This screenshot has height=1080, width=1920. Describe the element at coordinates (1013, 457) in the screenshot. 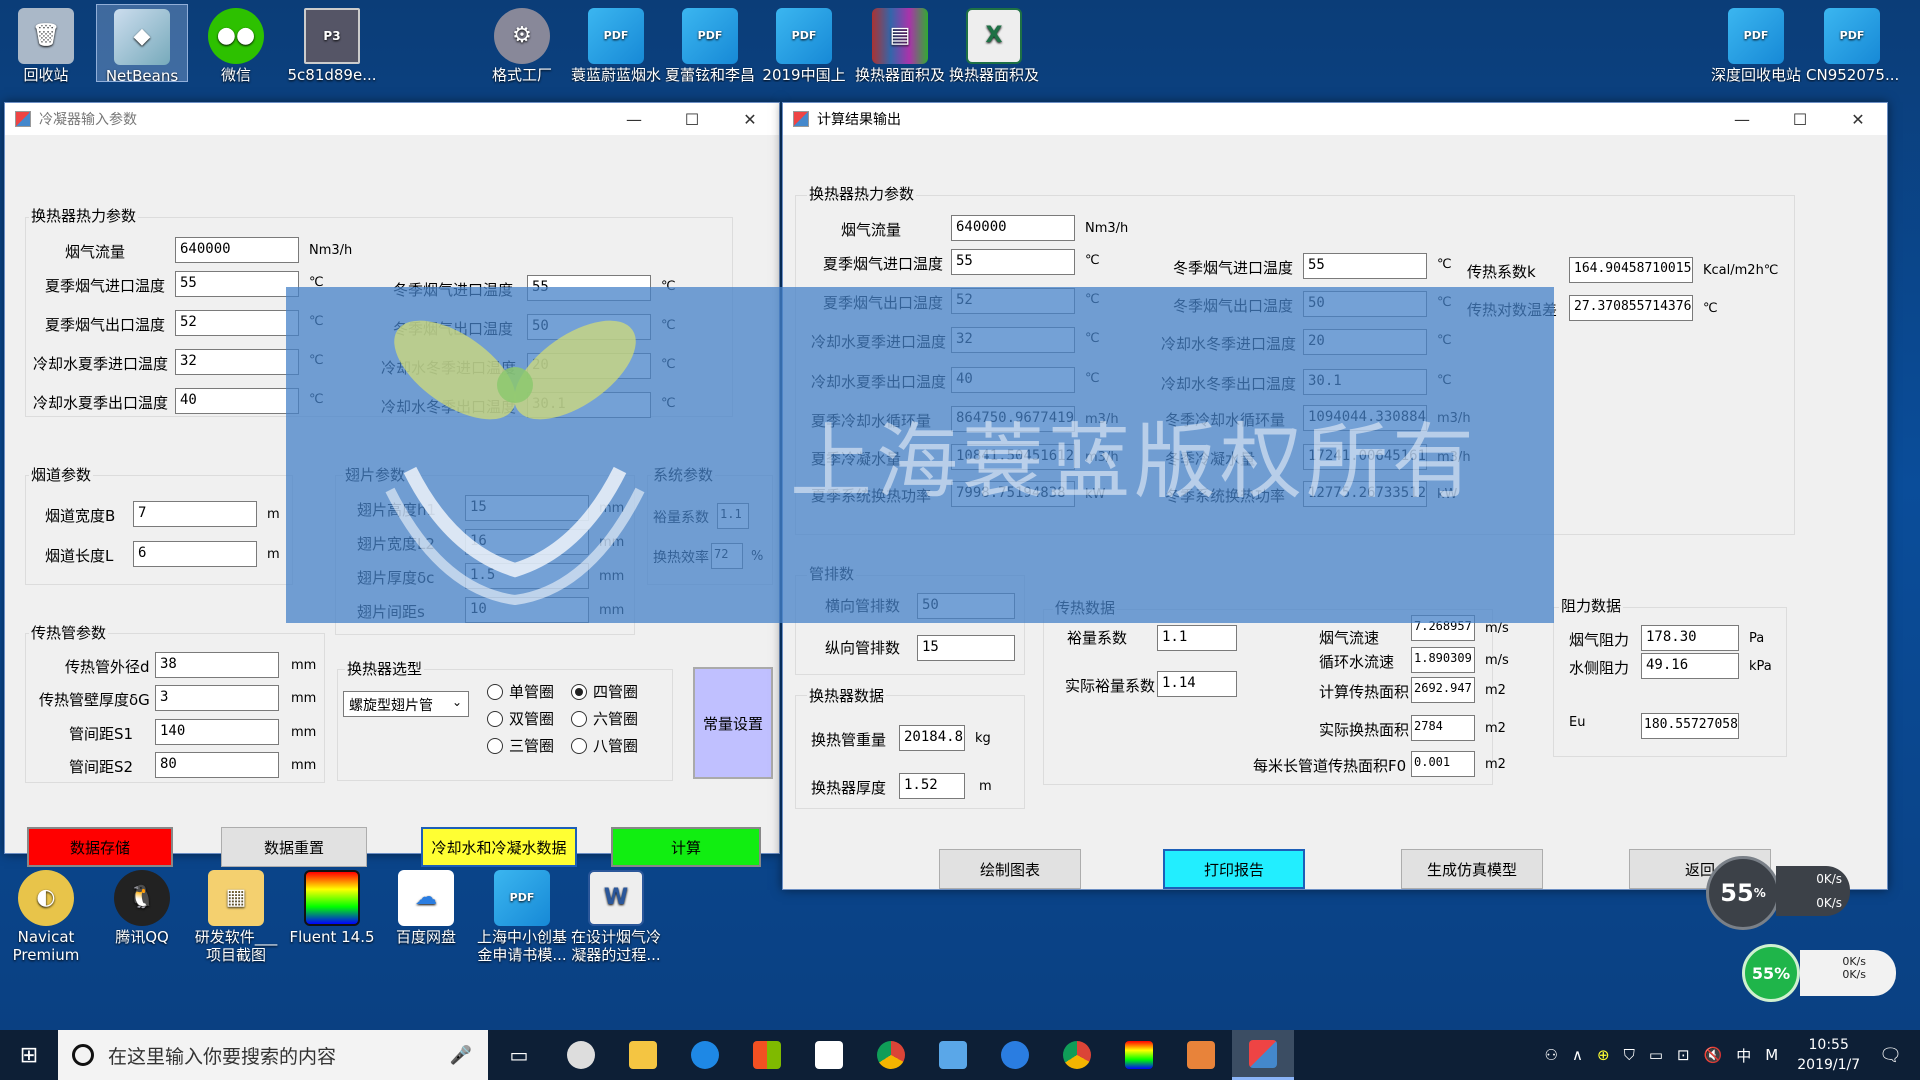

I see `summer-condensate-output: 10841.504516129` at that location.